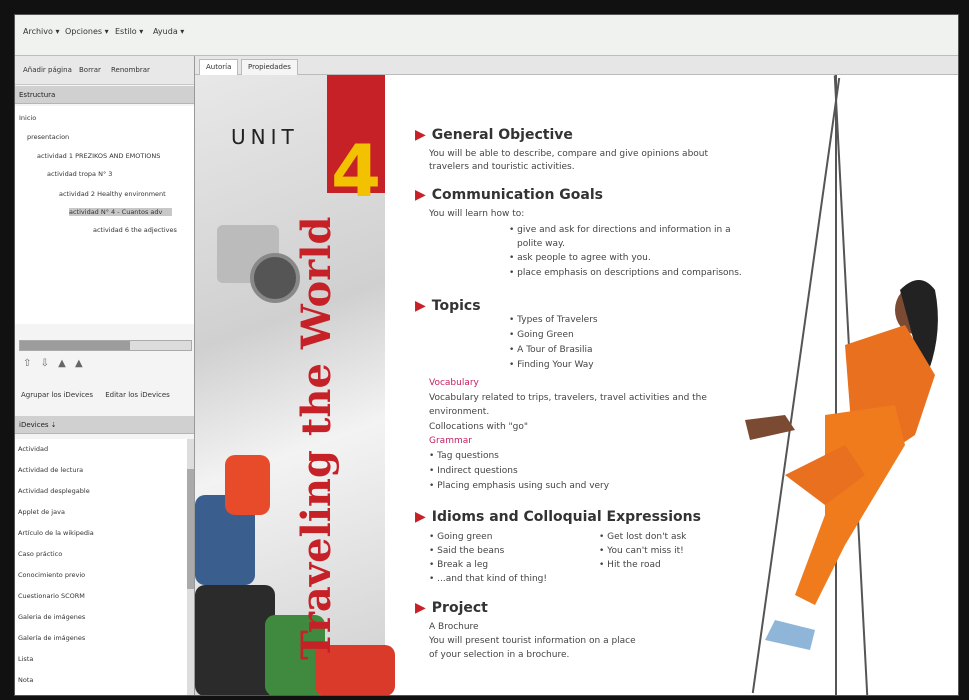 Image resolution: width=969 pixels, height=700 pixels. I want to click on move-down-icon: ▲, so click(79, 363).